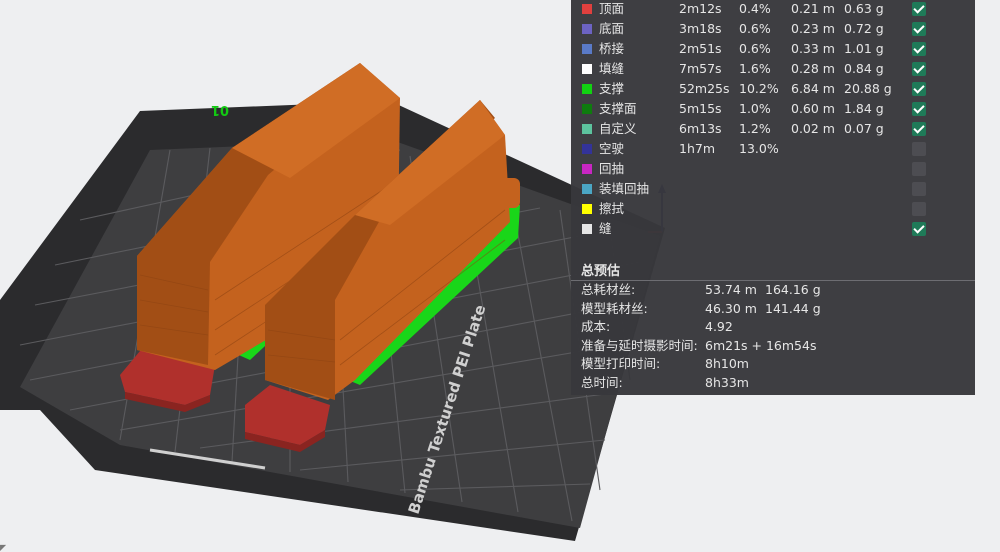  What do you see at coordinates (778, 383) in the screenshot?
I see `summary-row: 总时间: 8h33m` at bounding box center [778, 383].